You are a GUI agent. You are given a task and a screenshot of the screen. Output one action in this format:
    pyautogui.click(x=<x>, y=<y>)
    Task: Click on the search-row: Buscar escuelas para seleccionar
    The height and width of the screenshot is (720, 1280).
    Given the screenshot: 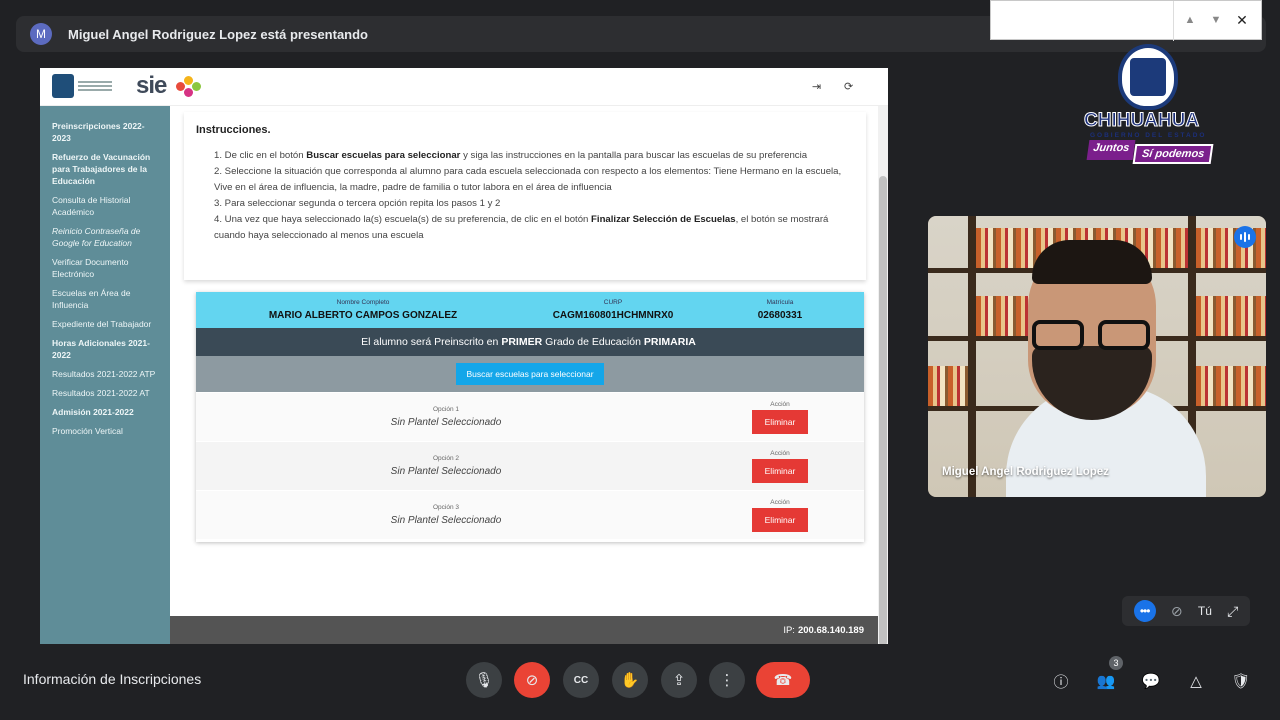 What is the action you would take?
    pyautogui.click(x=530, y=374)
    